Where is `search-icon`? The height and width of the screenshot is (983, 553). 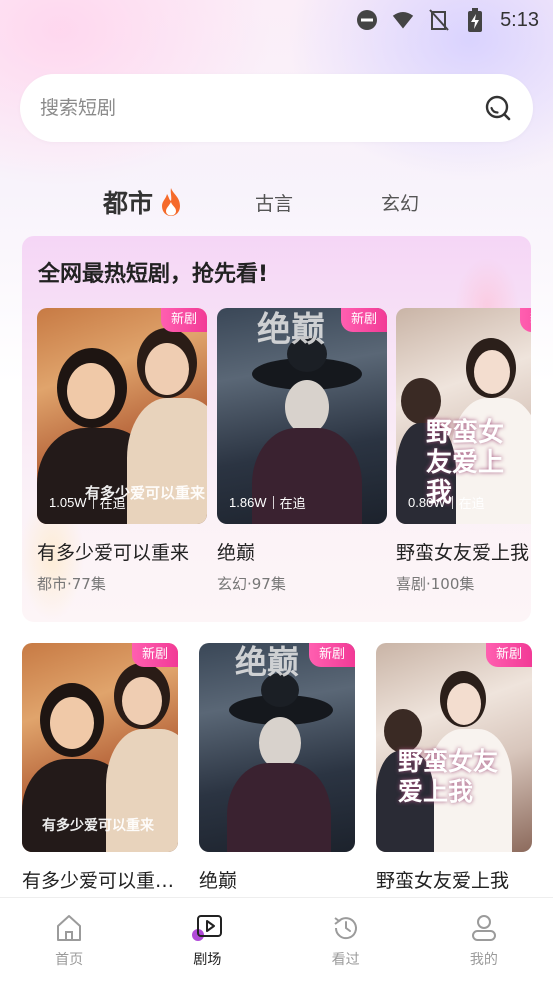 search-icon is located at coordinates (498, 108).